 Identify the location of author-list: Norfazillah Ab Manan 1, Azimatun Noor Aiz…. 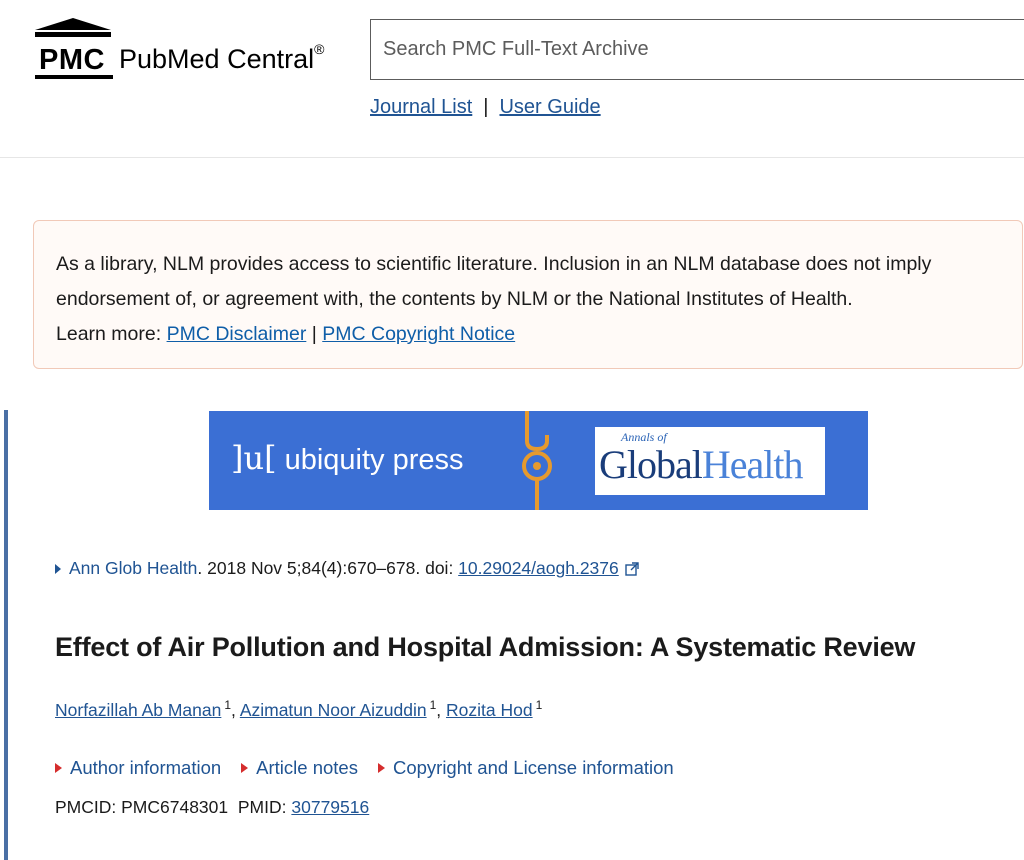
(299, 709).